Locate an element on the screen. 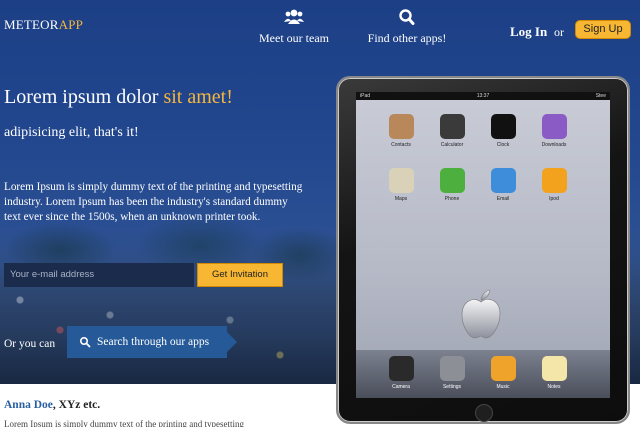 This screenshot has height=427, width=640. ipod-icon is located at coordinates (554, 180).